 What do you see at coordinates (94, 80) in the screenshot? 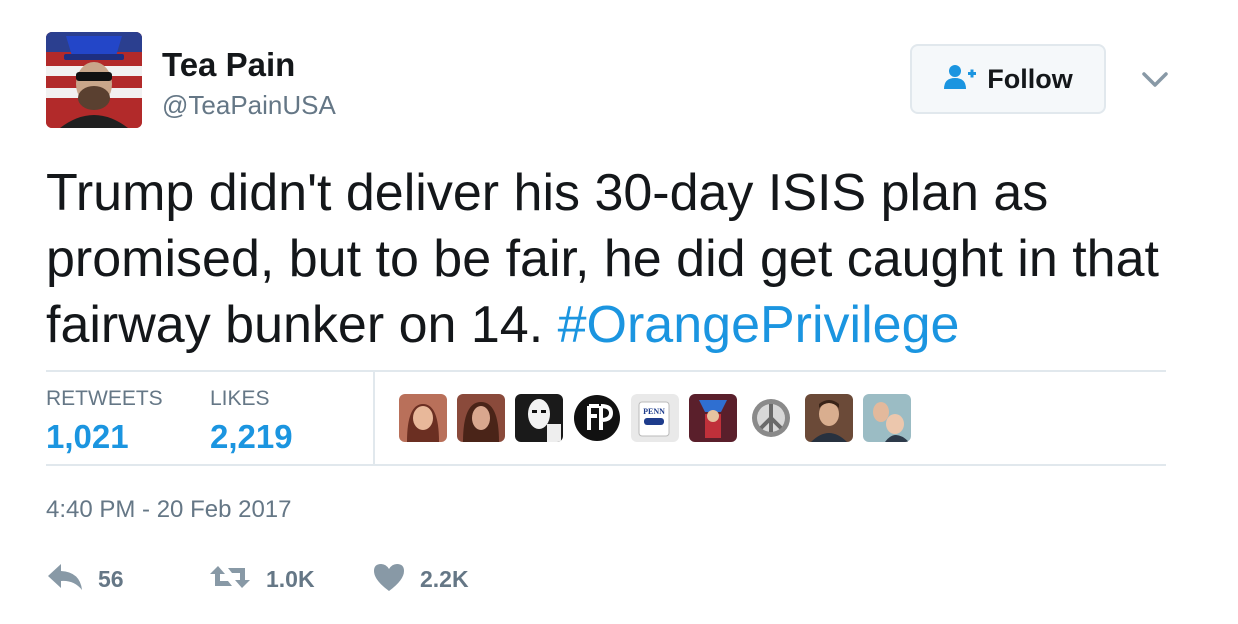
I see `author-avatar` at bounding box center [94, 80].